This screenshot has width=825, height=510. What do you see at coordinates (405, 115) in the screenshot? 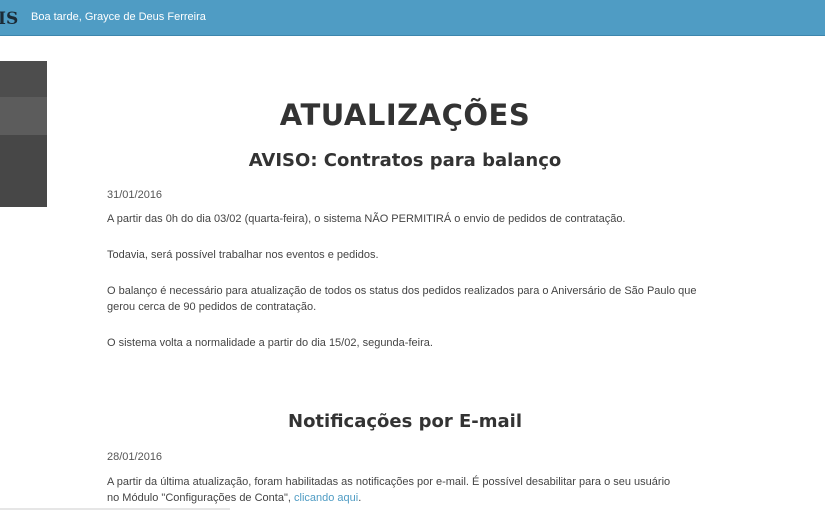
I see `page-title: ATUALIZAÇÕES` at bounding box center [405, 115].